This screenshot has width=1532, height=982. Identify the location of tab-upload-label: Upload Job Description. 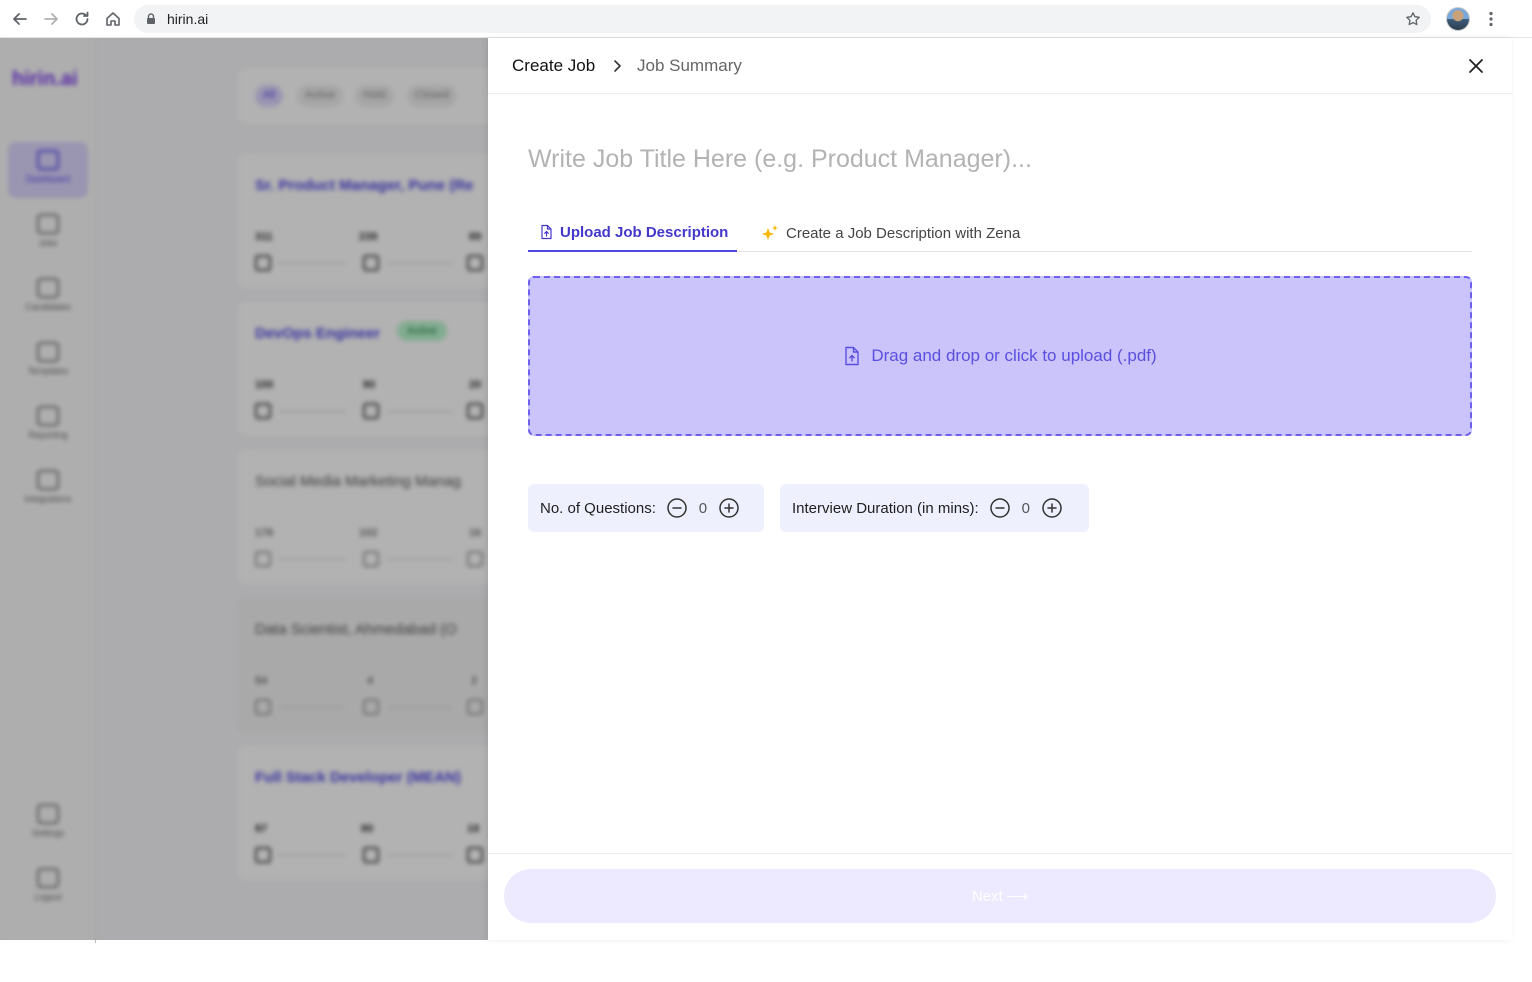
(644, 232).